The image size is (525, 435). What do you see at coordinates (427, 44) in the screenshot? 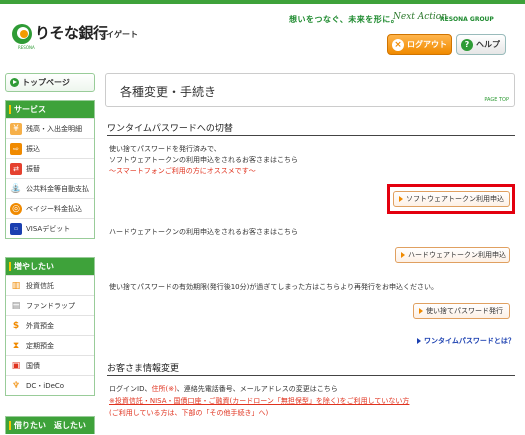
I see `logout-label: ログアウト` at bounding box center [427, 44].